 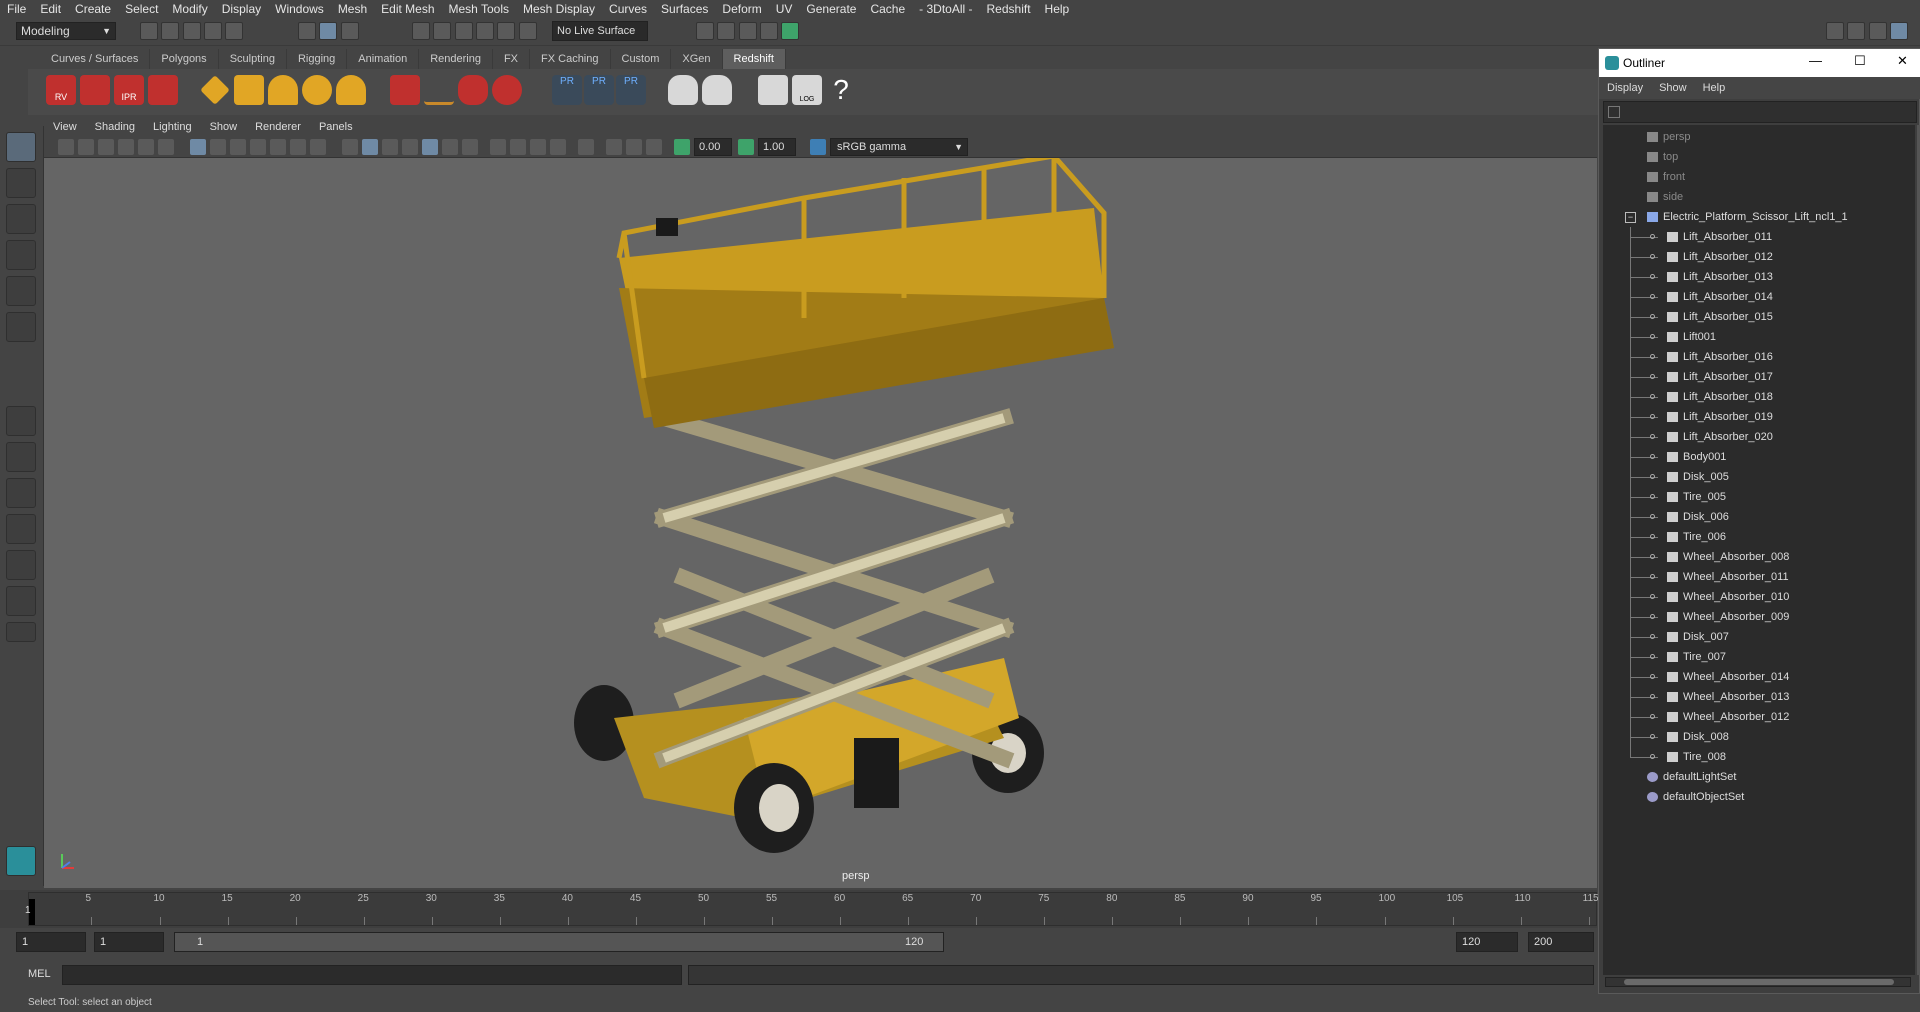 I want to click on attribute-editor-icon, so click(x=1856, y=31).